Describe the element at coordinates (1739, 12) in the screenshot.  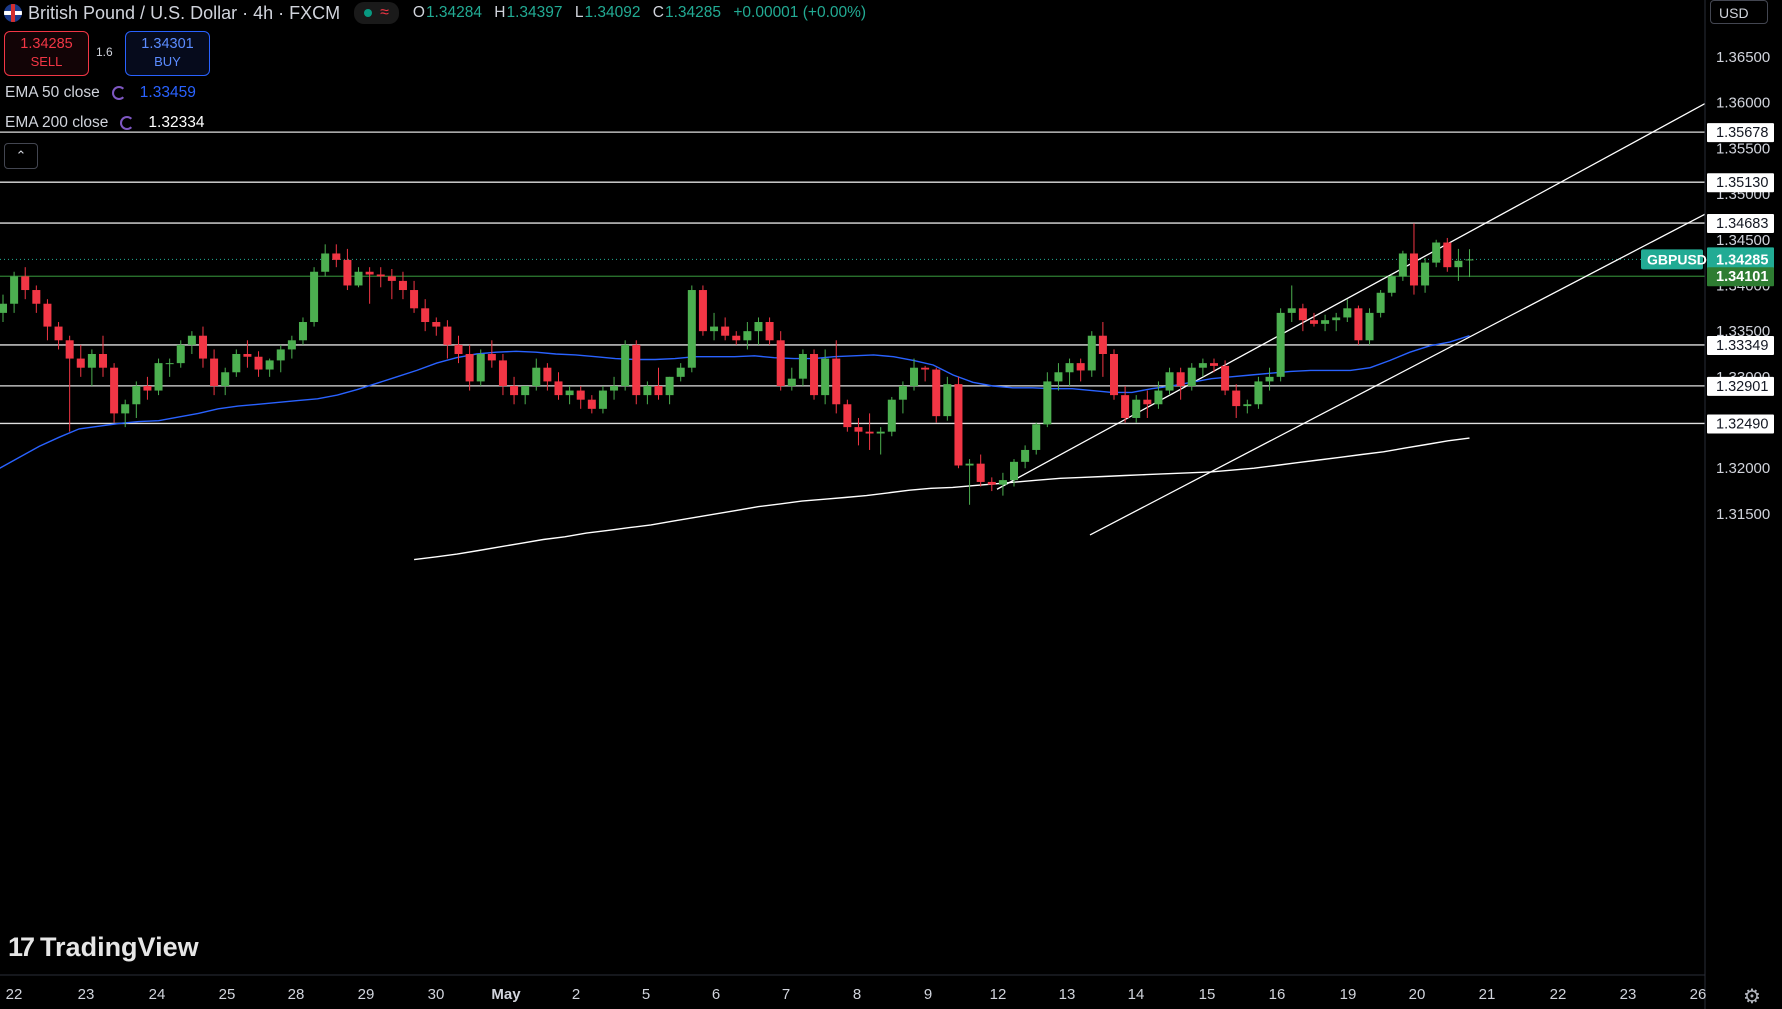
I see `currency-selector: USD` at that location.